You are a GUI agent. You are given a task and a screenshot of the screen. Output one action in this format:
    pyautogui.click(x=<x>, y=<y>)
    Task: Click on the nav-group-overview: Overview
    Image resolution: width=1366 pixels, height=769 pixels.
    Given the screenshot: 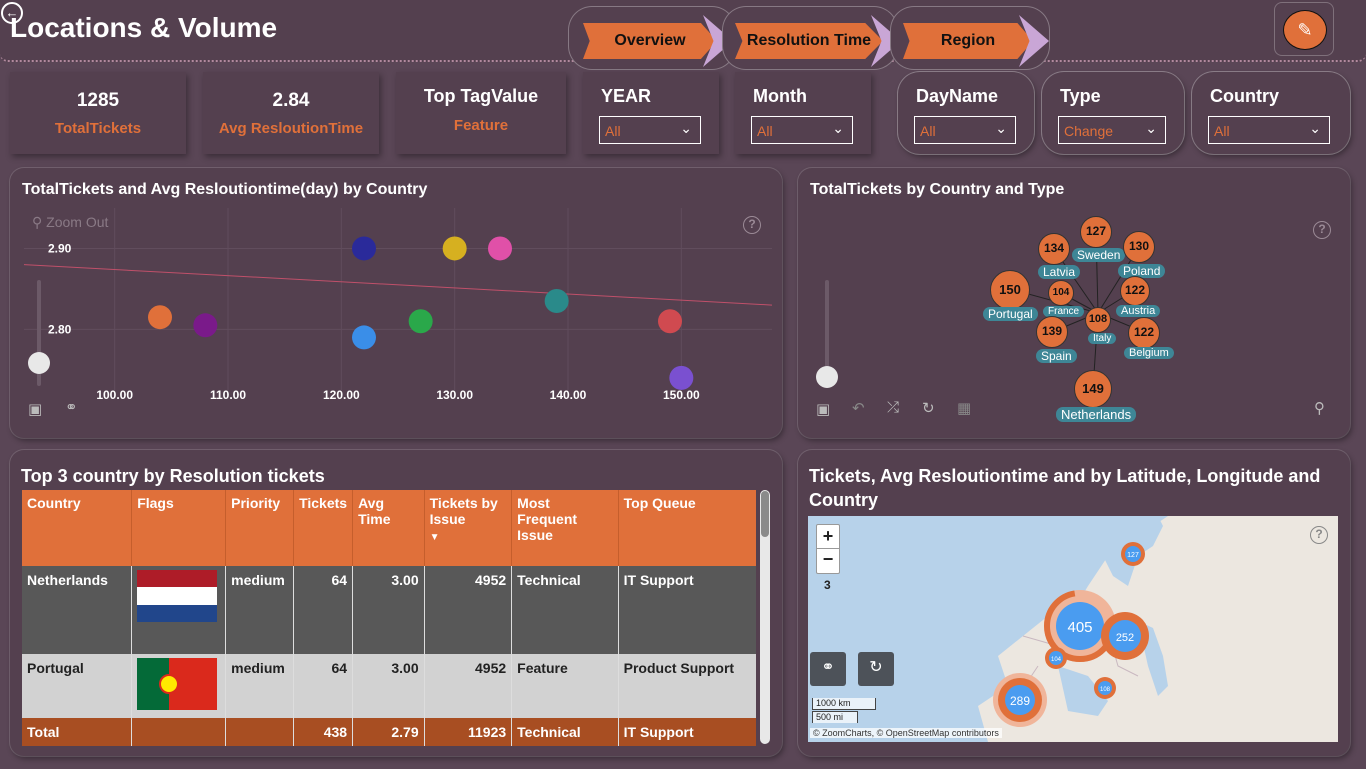 What is the action you would take?
    pyautogui.click(x=652, y=38)
    